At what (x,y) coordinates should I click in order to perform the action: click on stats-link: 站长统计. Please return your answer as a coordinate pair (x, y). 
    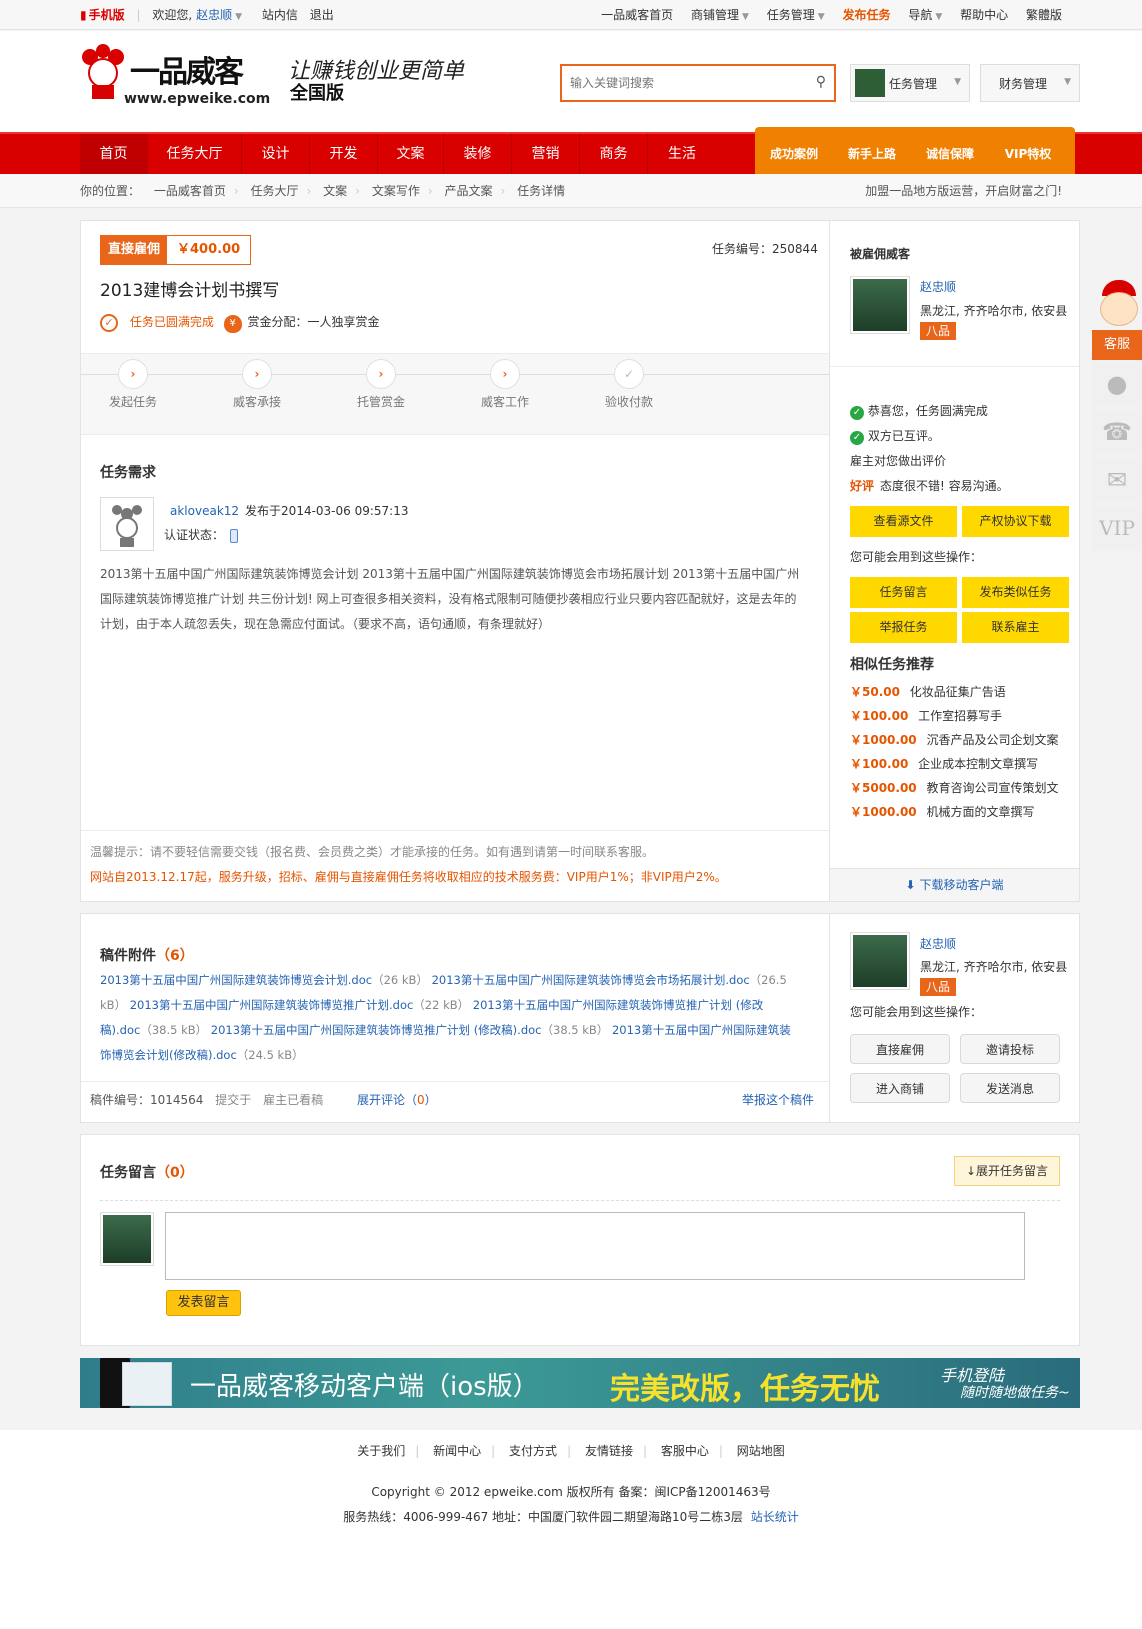
    Looking at the image, I should click on (775, 1517).